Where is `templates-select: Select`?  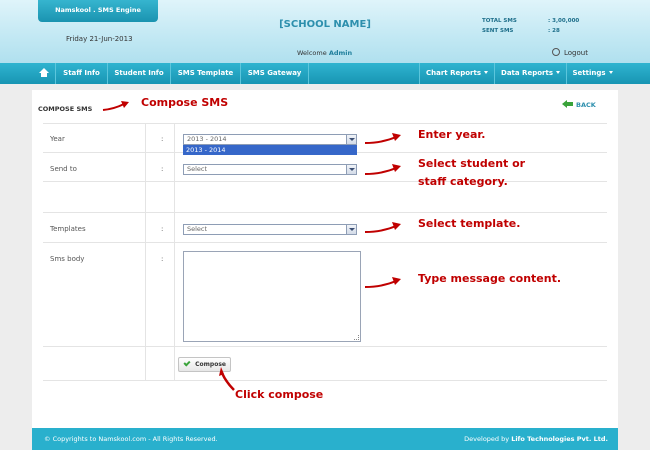 templates-select: Select is located at coordinates (270, 229).